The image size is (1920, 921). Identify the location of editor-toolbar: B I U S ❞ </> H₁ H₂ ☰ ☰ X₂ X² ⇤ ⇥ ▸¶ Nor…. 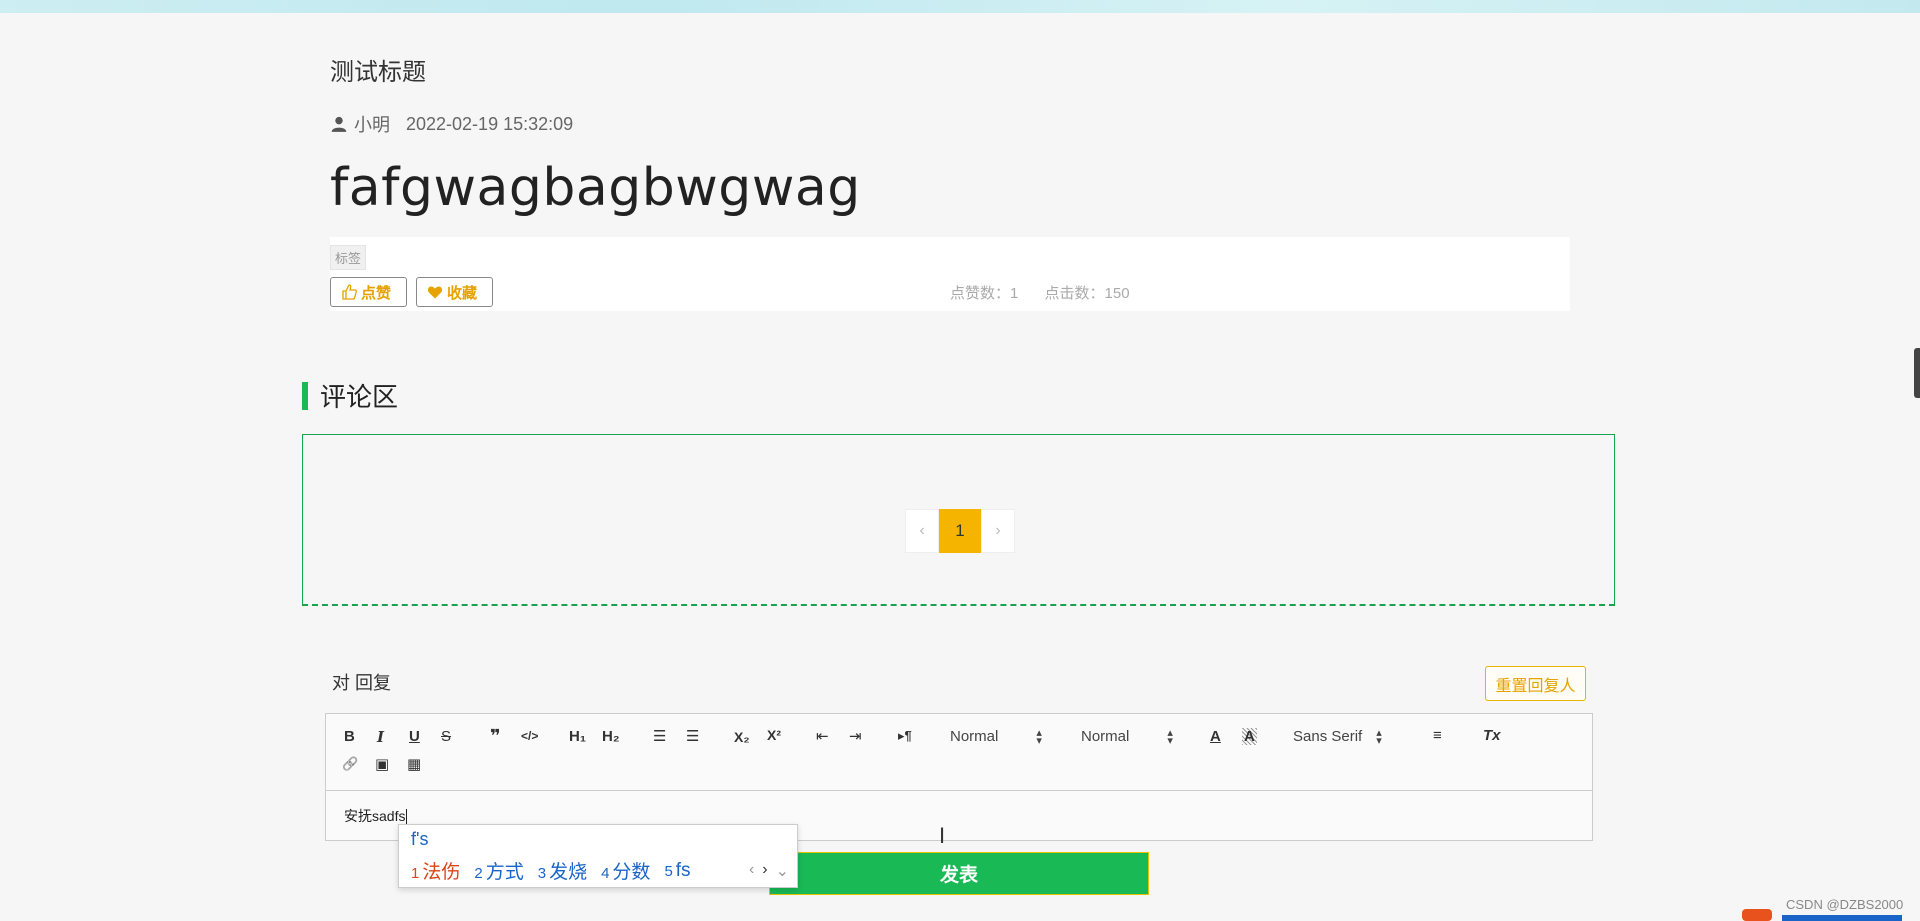
(959, 752).